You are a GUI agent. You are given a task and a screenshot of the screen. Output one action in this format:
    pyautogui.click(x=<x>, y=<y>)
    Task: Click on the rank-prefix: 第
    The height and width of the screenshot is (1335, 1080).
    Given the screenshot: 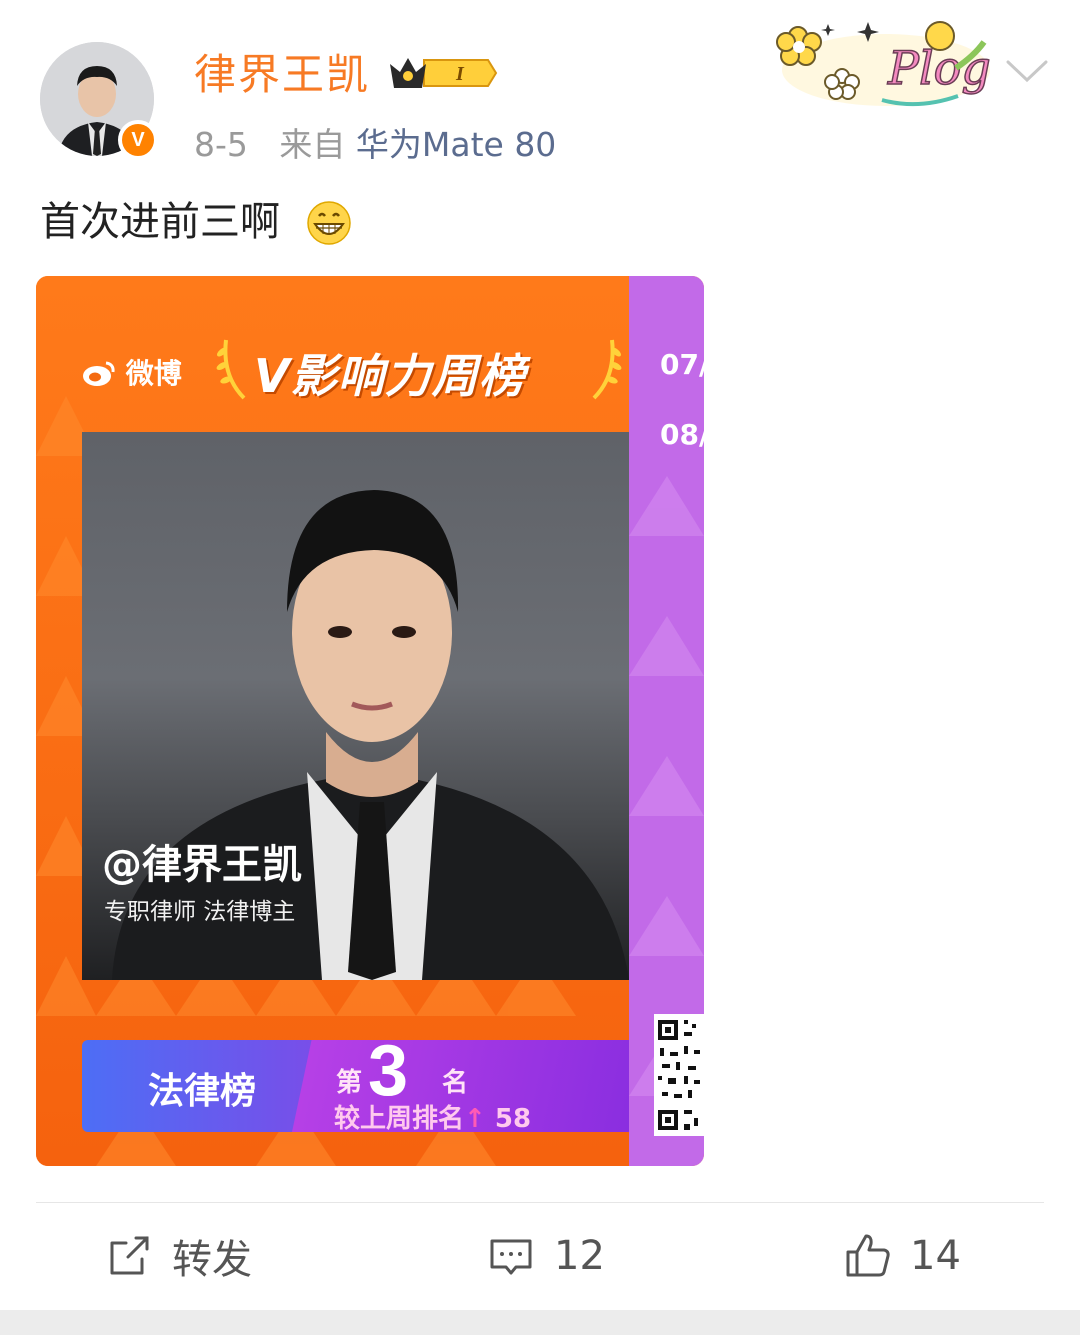 What is the action you would take?
    pyautogui.click(x=349, y=1083)
    